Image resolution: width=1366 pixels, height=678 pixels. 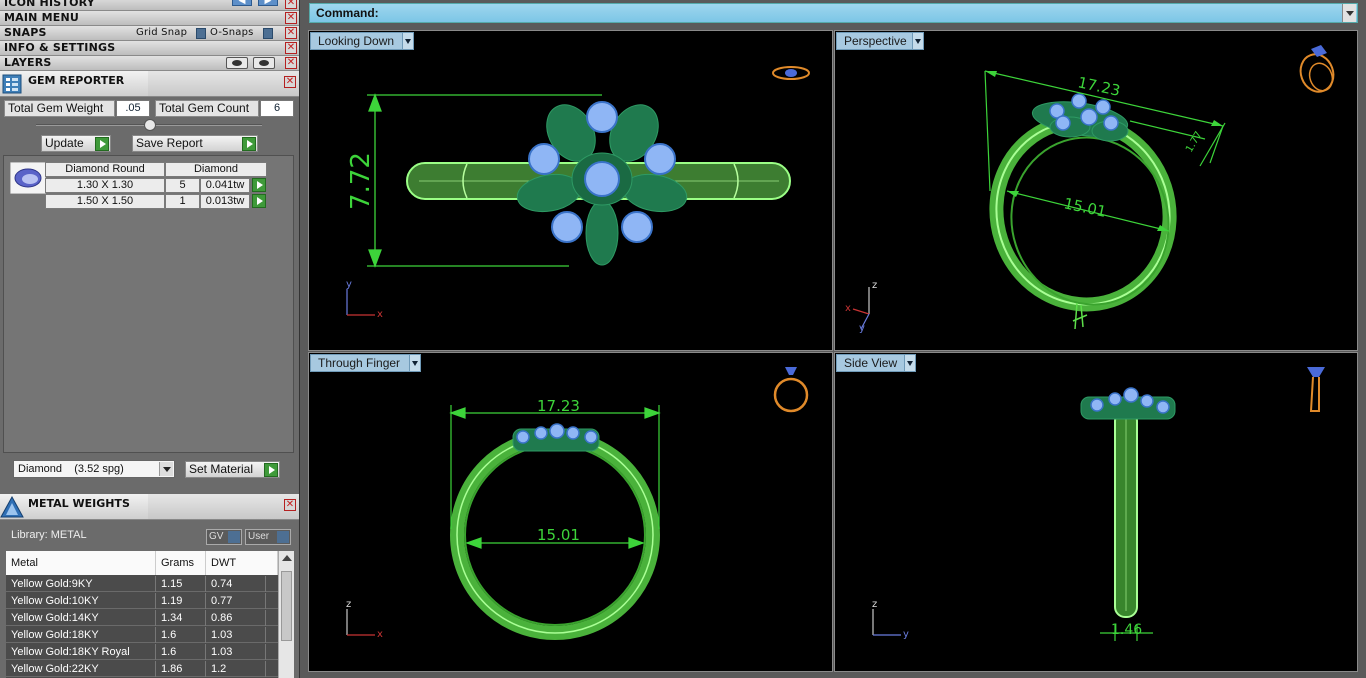 I want to click on forward-arrow-icon: ▶, so click(x=268, y=3).